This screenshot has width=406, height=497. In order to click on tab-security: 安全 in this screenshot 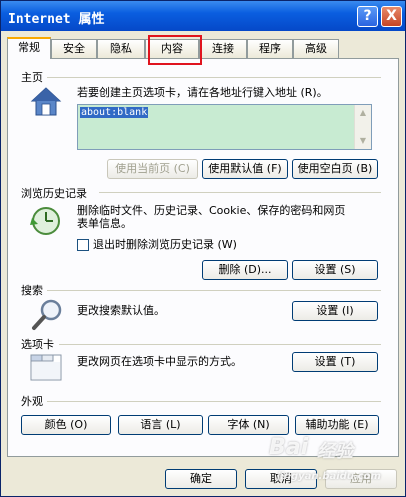, I will do `click(74, 48)`.